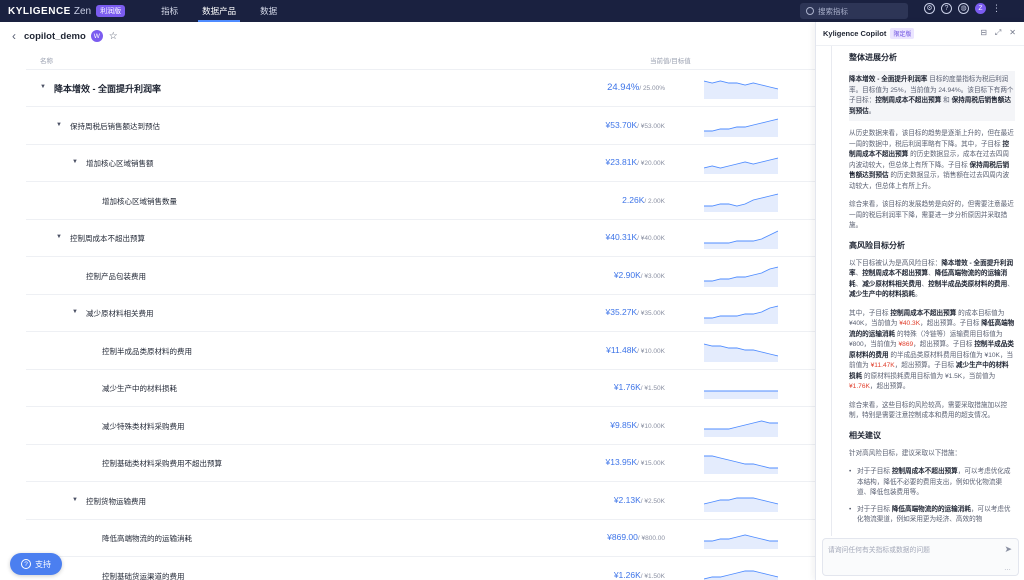 The image size is (1024, 580). Describe the element at coordinates (652, 501) in the screenshot. I see `target-value: / ¥2.50K` at that location.